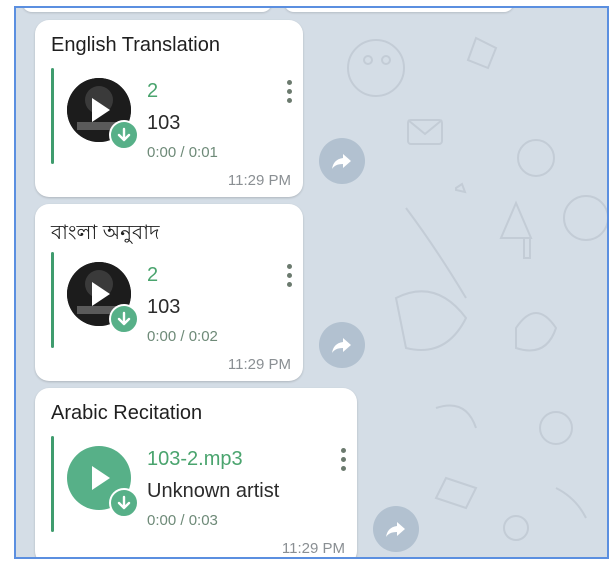  I want to click on track-title: 103-2.mp3, so click(195, 459).